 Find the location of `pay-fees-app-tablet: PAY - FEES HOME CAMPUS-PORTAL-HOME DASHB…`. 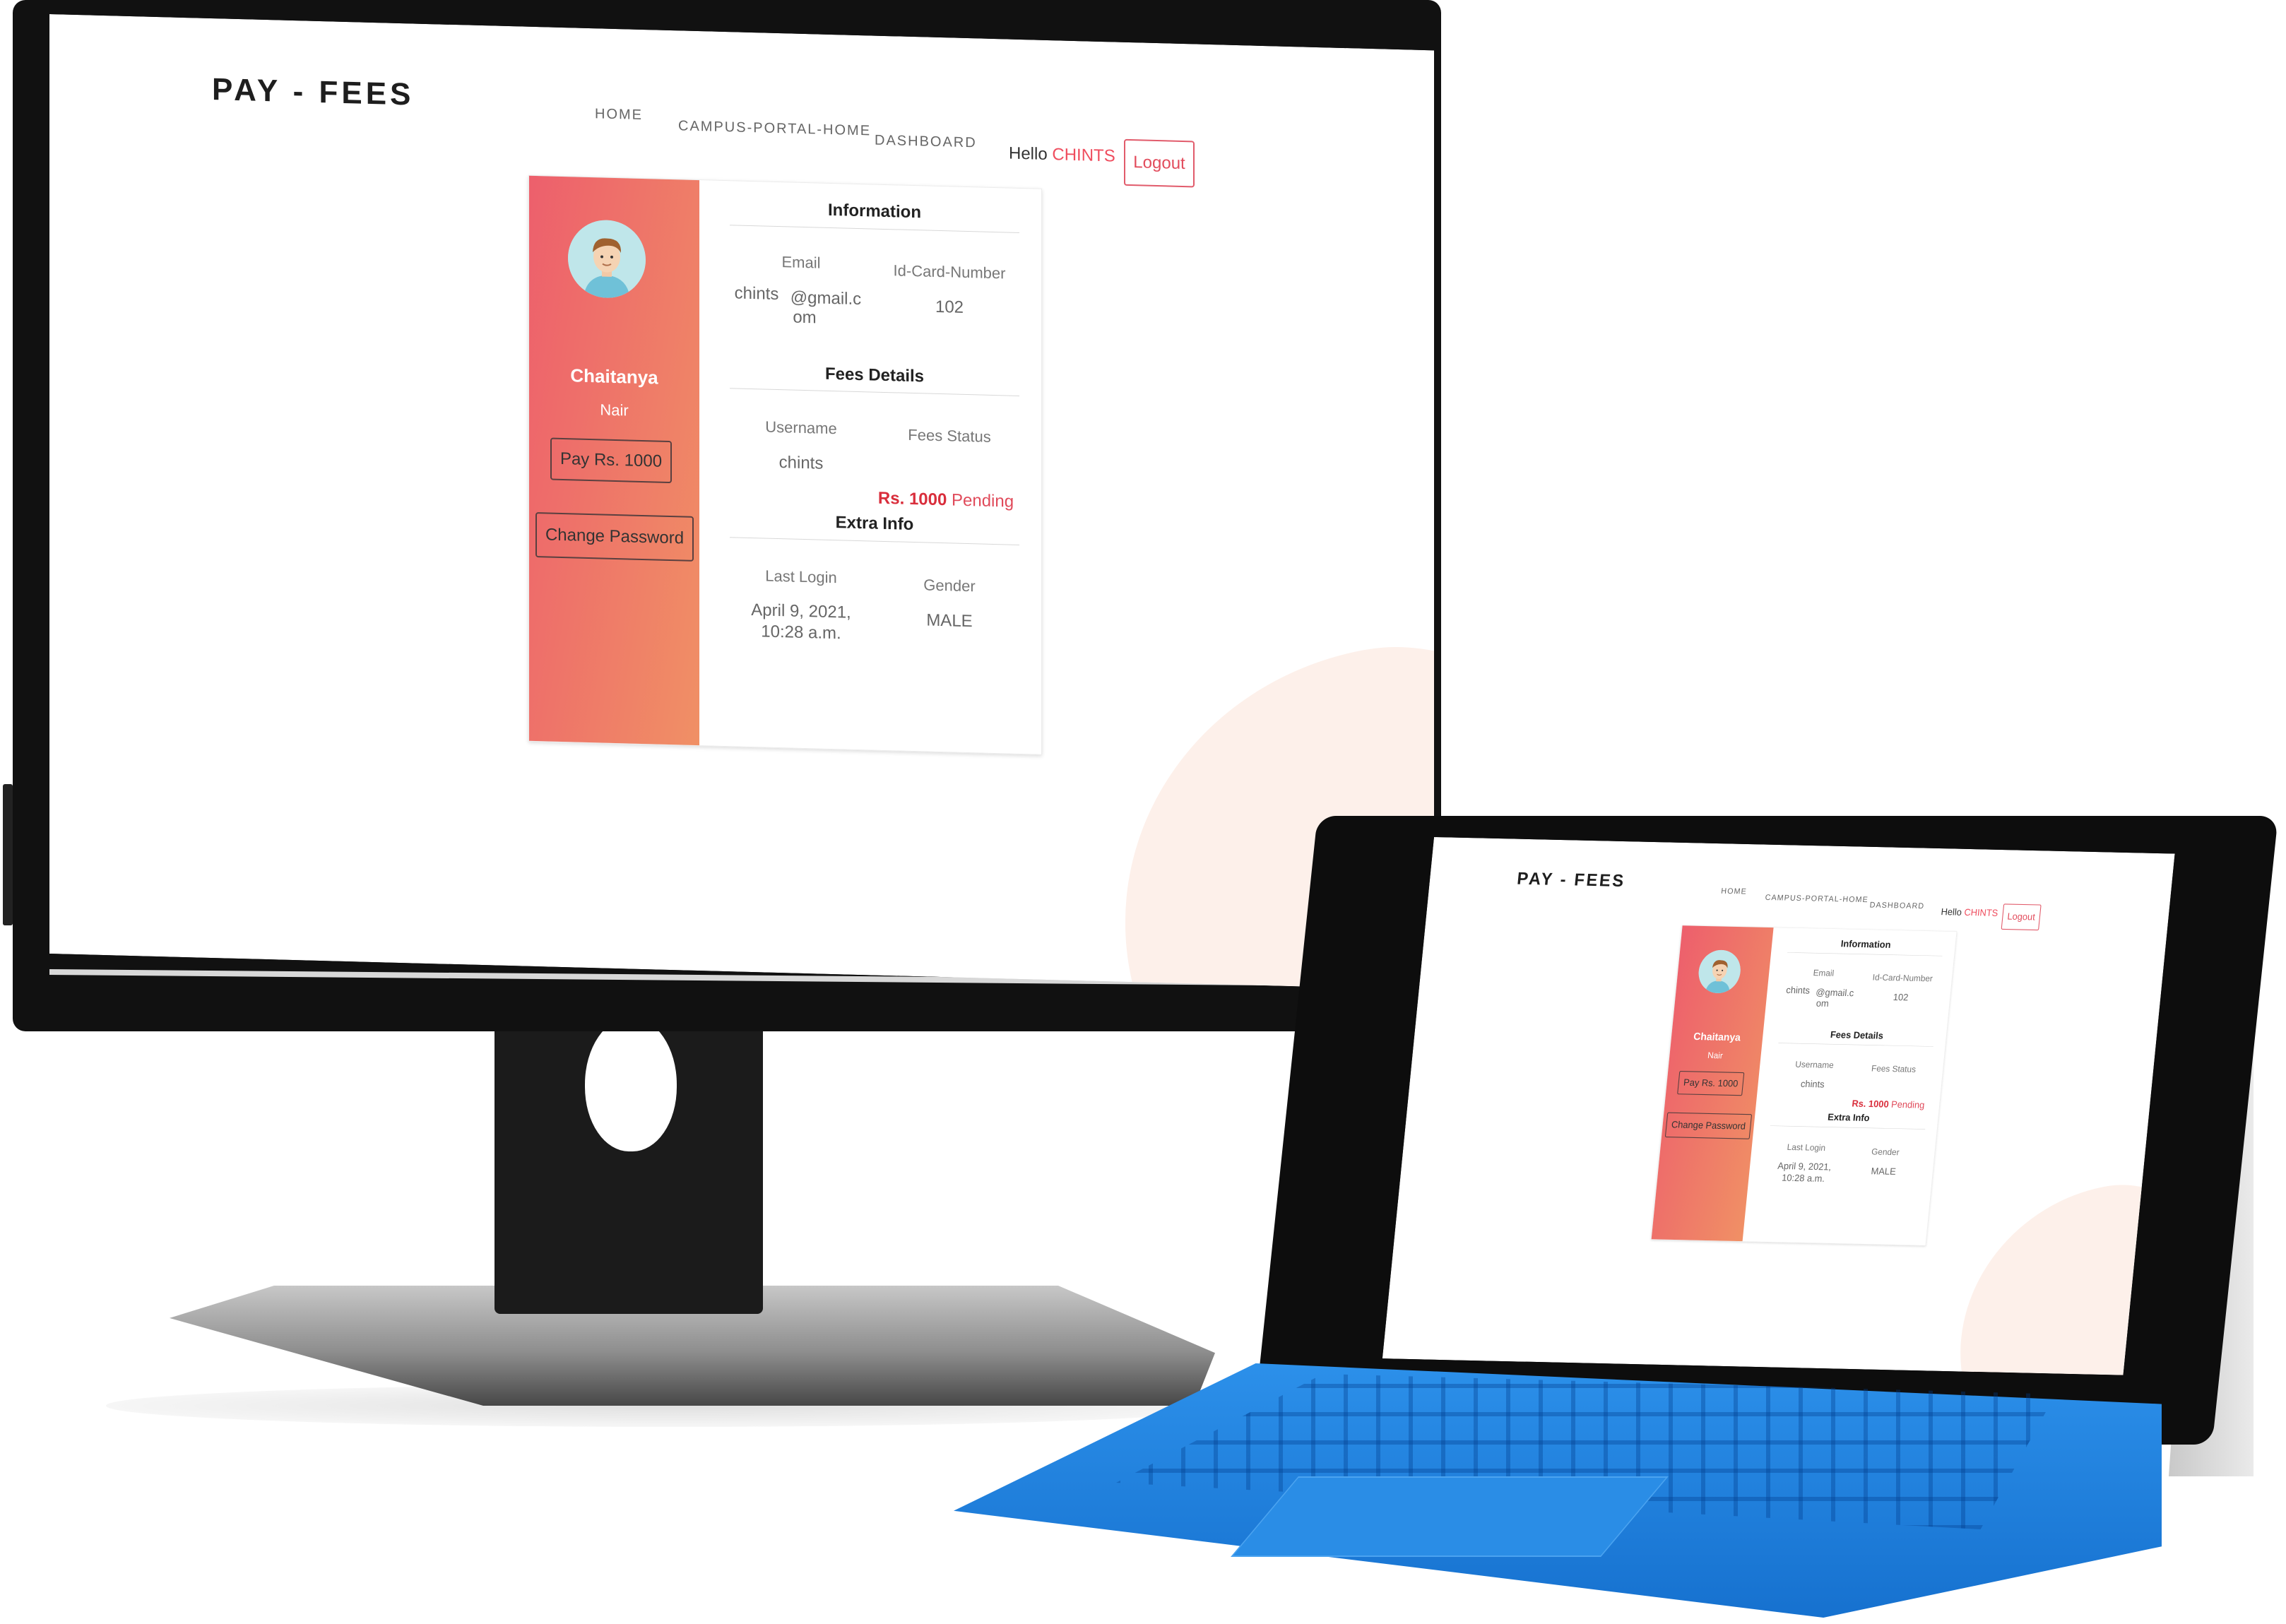

pay-fees-app-tablet: PAY - FEES HOME CAMPUS-PORTAL-HOME DASHB… is located at coordinates (1779, 1106).